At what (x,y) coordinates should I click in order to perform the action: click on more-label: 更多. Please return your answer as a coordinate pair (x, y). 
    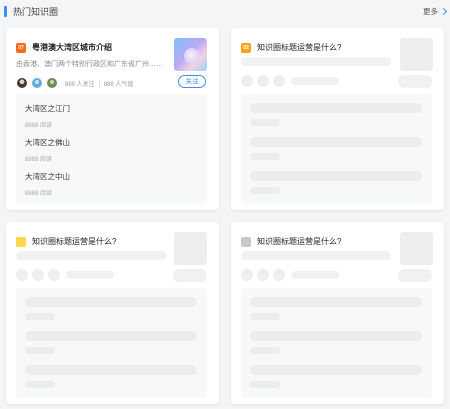
    Looking at the image, I should click on (430, 11).